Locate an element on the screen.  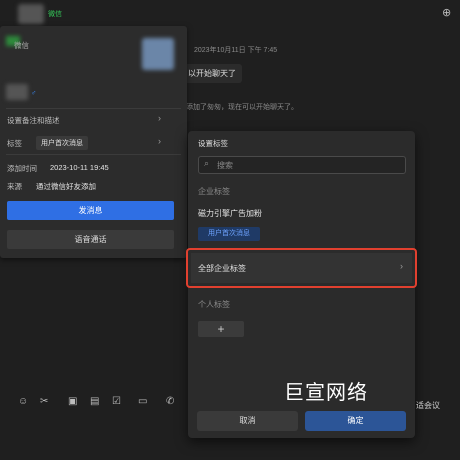
enterprise-tags-title: 企业标签 is located at coordinates (214, 191).